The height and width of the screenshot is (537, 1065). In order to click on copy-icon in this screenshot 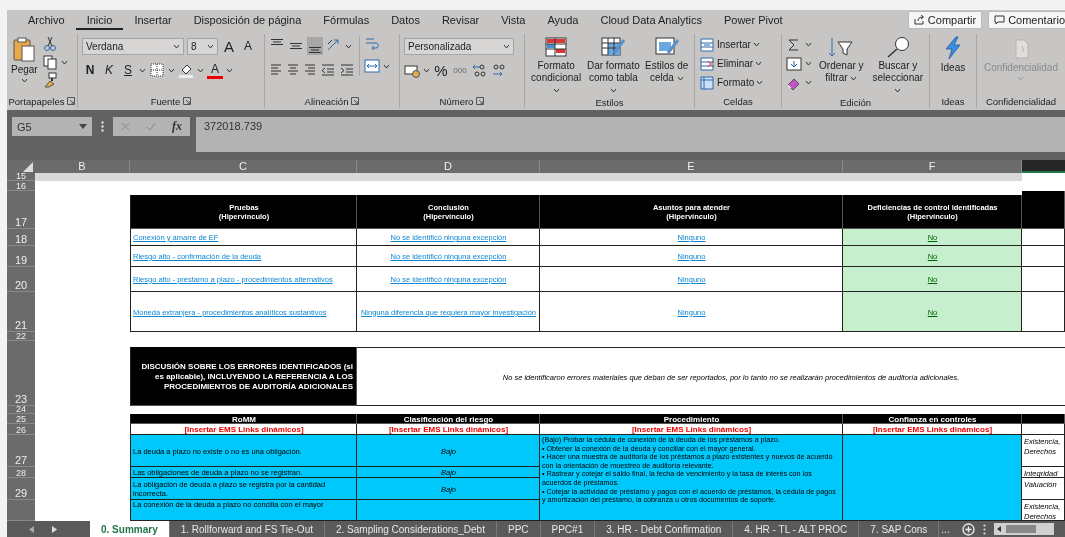, I will do `click(49, 62)`.